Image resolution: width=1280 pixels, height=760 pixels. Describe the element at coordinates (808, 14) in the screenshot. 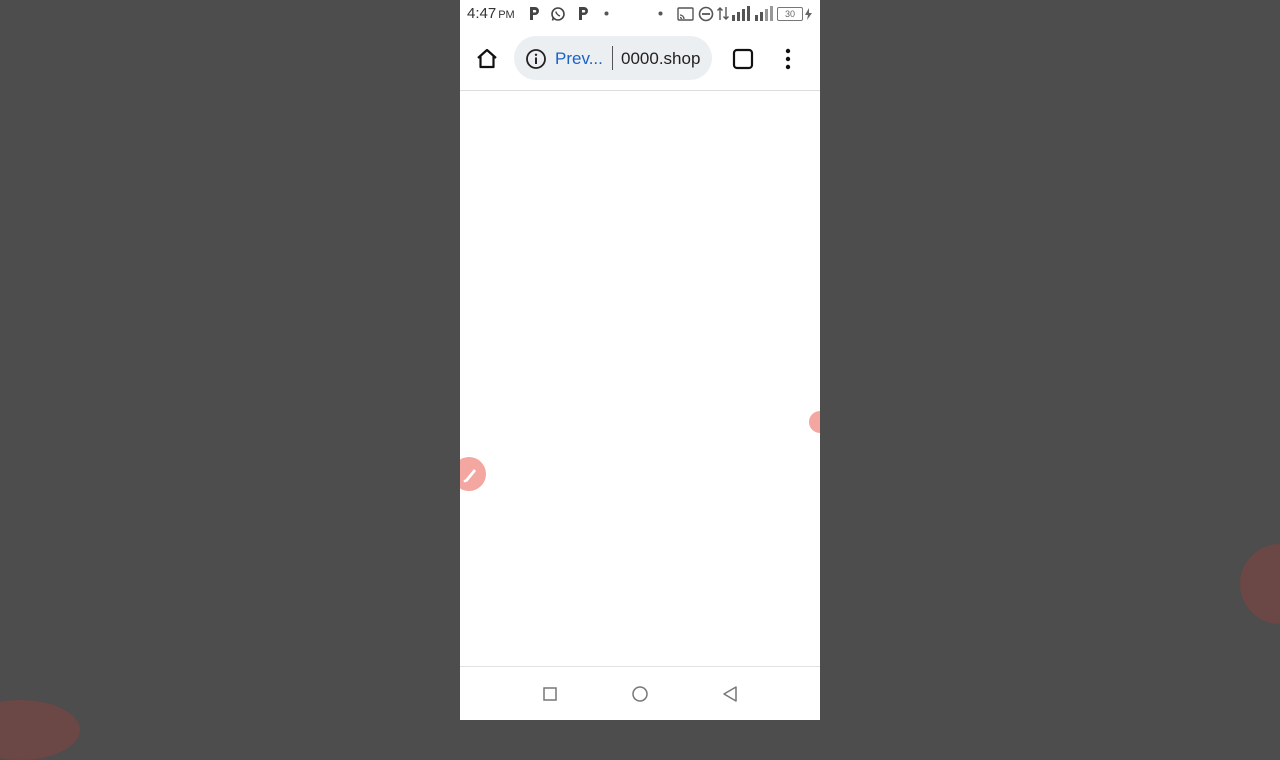

I see `charging-bolt-icon` at that location.